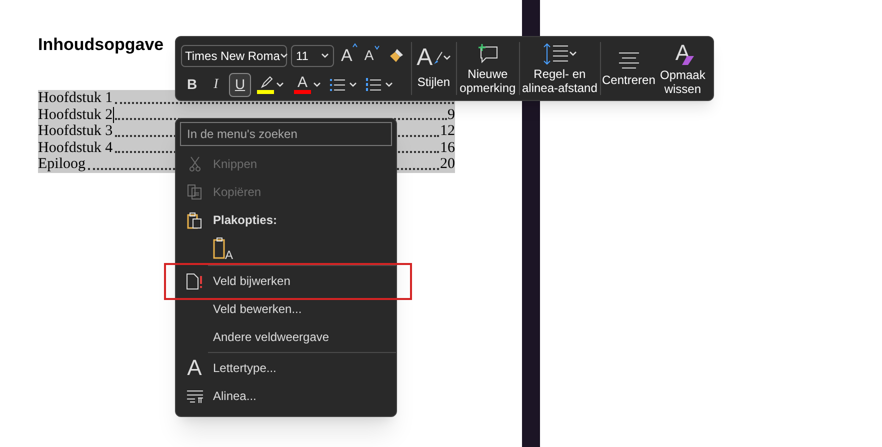  I want to click on numbered-list-icon, so click(373, 84).